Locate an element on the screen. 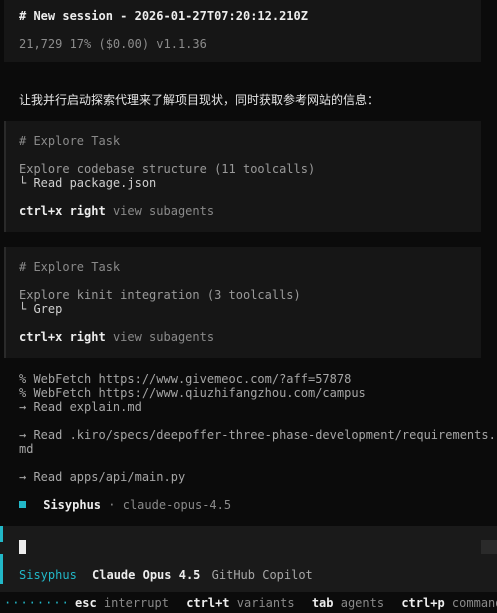  log-line-read-continued: md is located at coordinates (26, 449).